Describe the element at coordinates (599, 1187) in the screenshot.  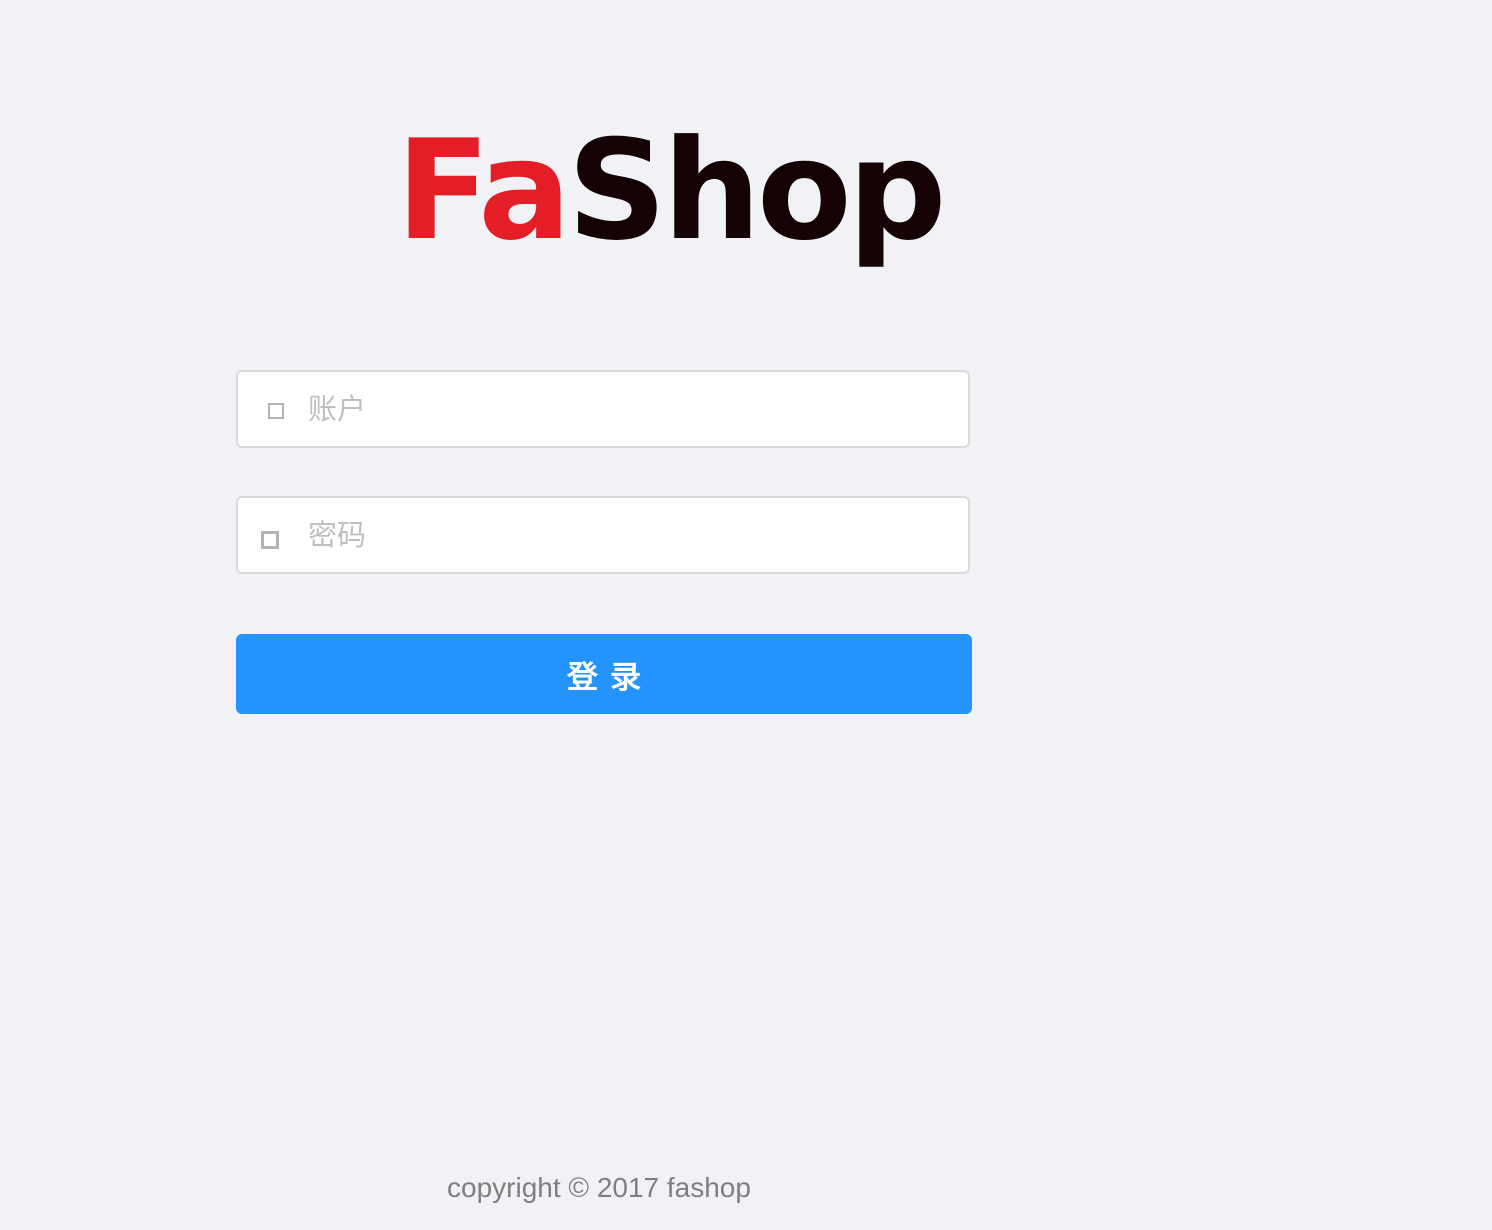
I see `copyright-footer: copyright © 2017 fashop` at that location.